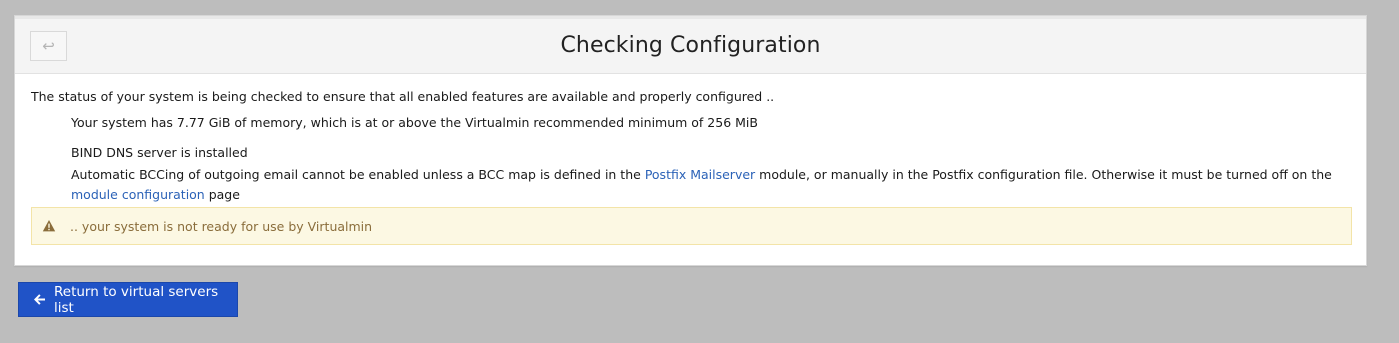 Image resolution: width=1399 pixels, height=343 pixels. I want to click on postfix-mailserver-link: Postfix Mailserver, so click(700, 174).